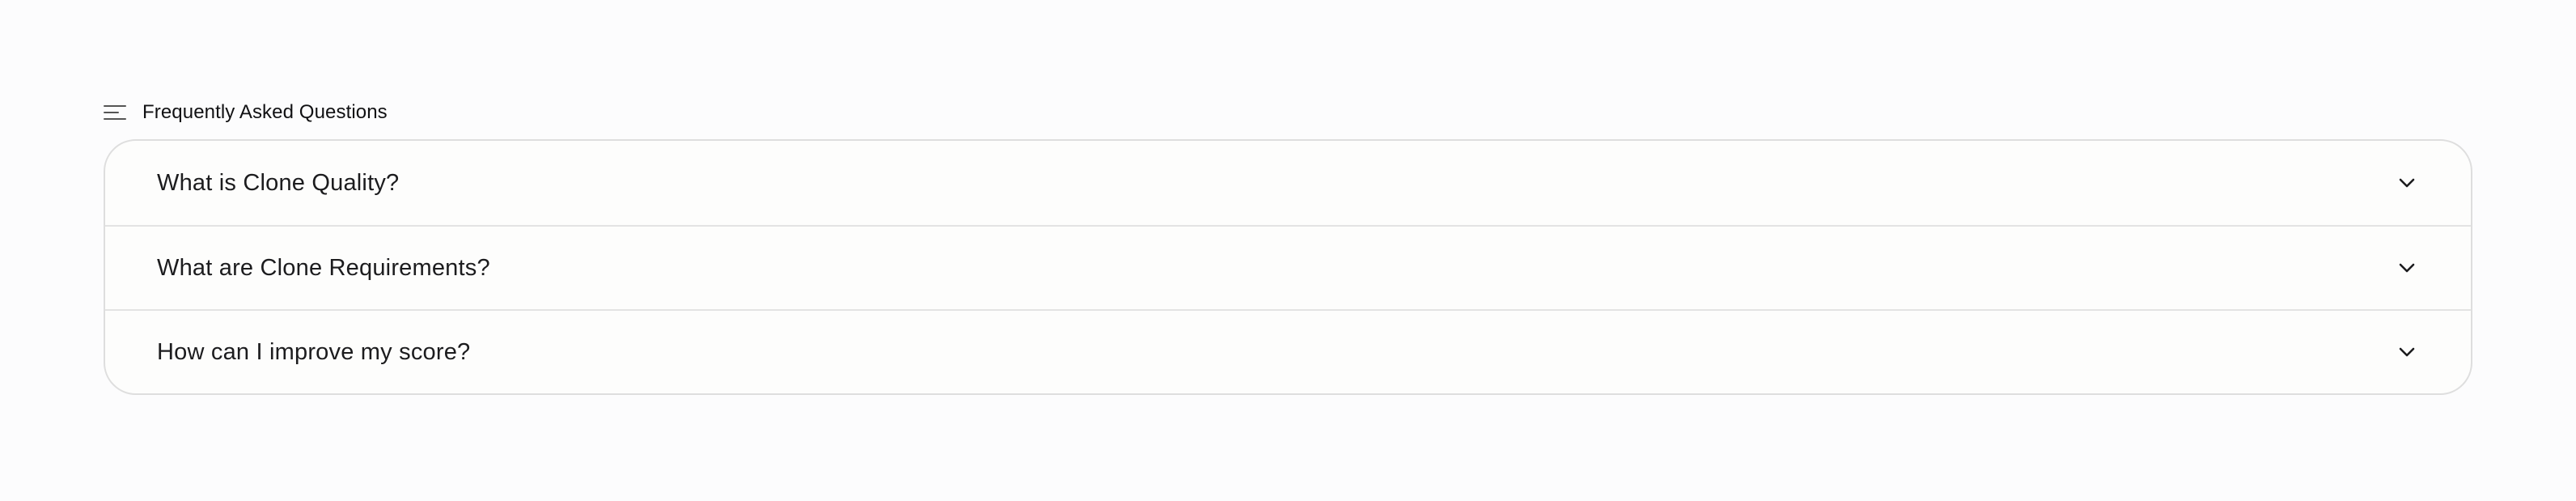 The width and height of the screenshot is (2576, 501). Describe the element at coordinates (265, 112) in the screenshot. I see `faq-title: Frequently Asked Questions` at that location.